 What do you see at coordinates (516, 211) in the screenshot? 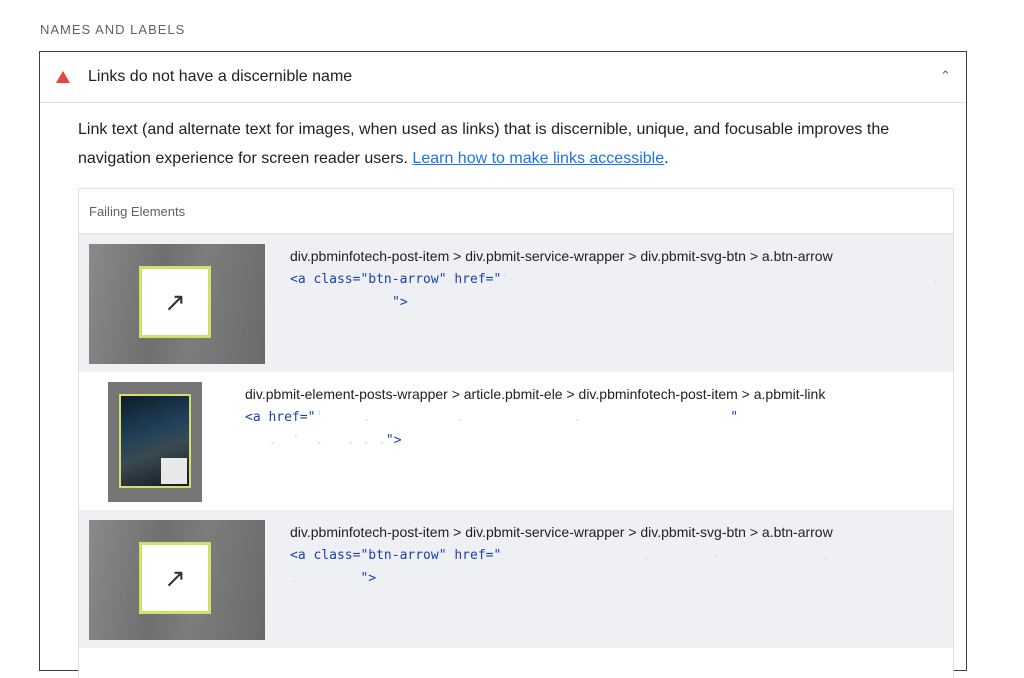
I see `table-header: Failing Elements` at bounding box center [516, 211].